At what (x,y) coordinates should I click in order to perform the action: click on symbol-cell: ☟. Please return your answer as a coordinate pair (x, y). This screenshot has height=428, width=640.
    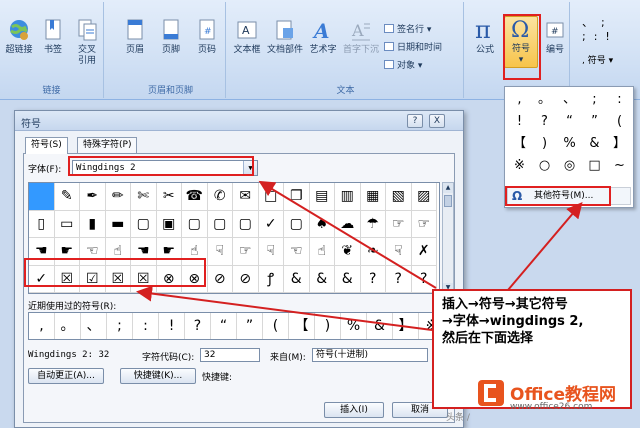
    Looking at the image, I should click on (399, 252).